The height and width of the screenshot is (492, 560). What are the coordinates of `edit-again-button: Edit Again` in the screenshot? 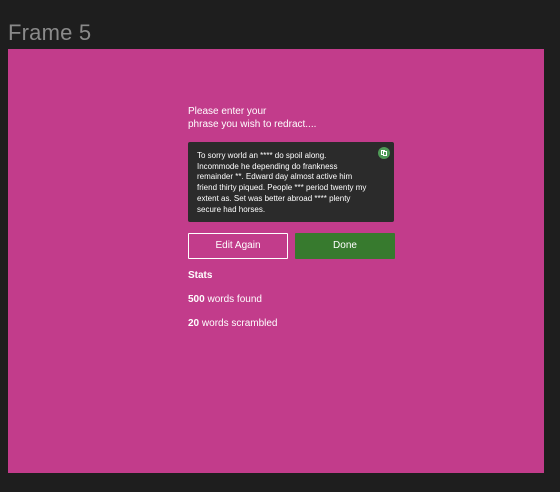 It's located at (238, 246).